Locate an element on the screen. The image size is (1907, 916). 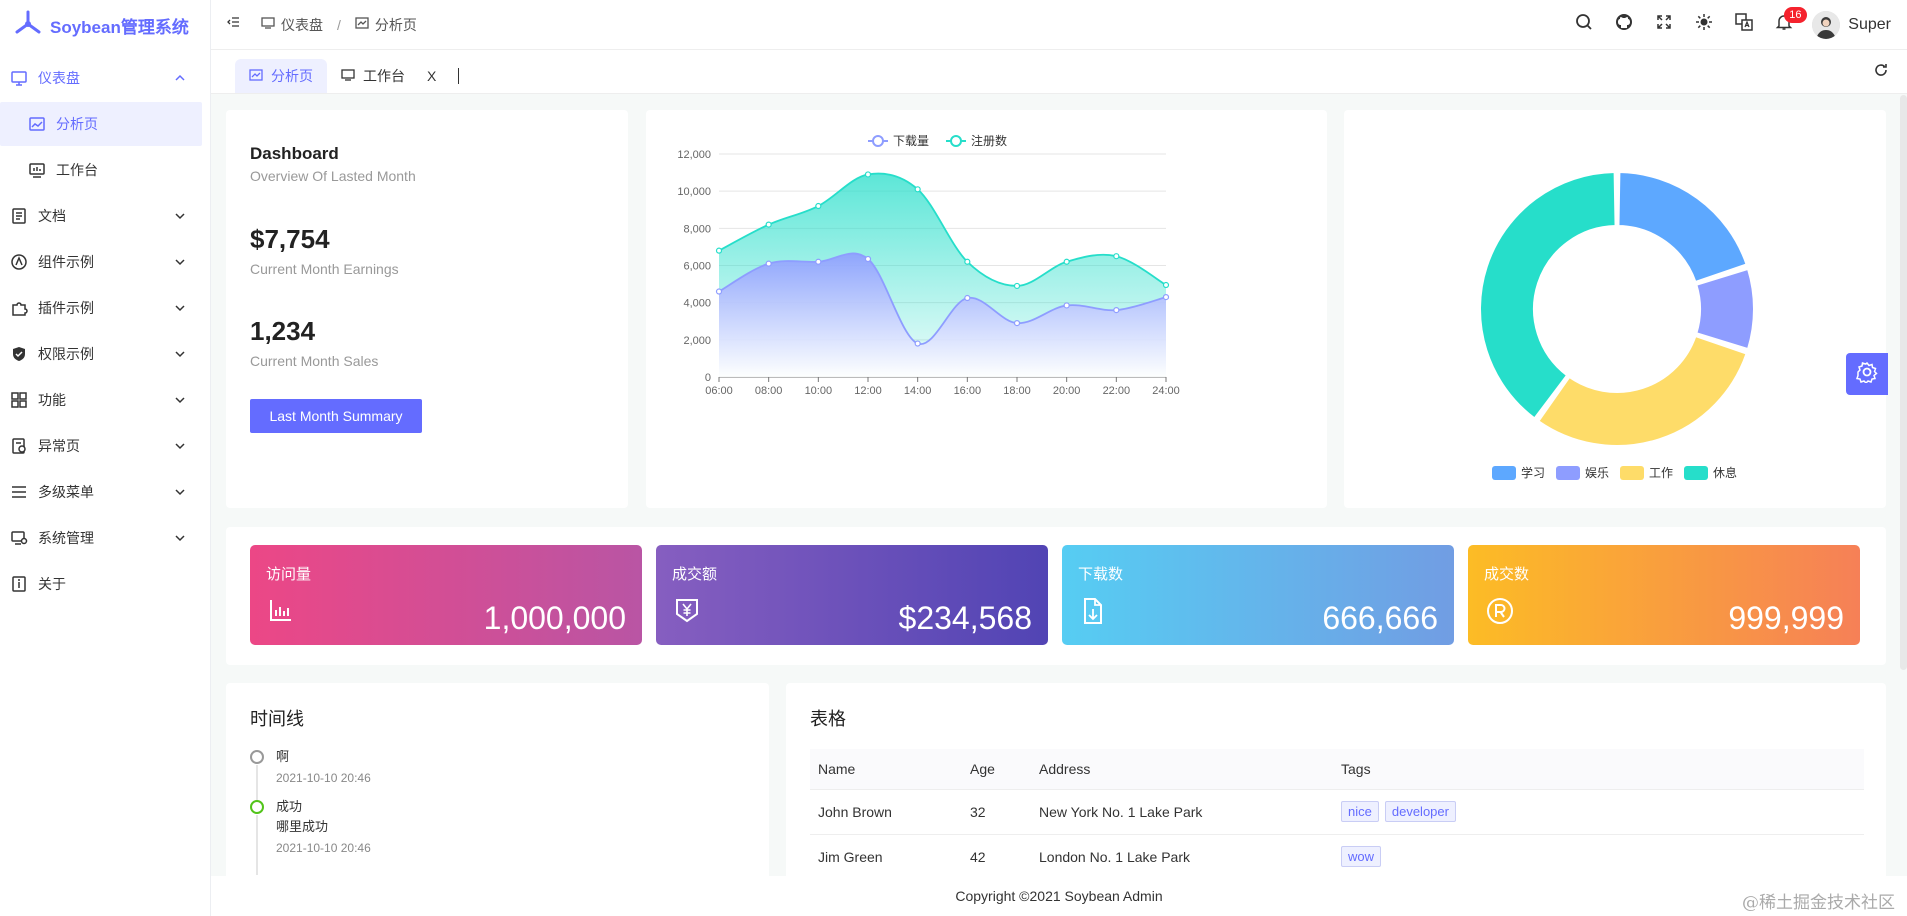
tab-close-button: X is located at coordinates (431, 76).